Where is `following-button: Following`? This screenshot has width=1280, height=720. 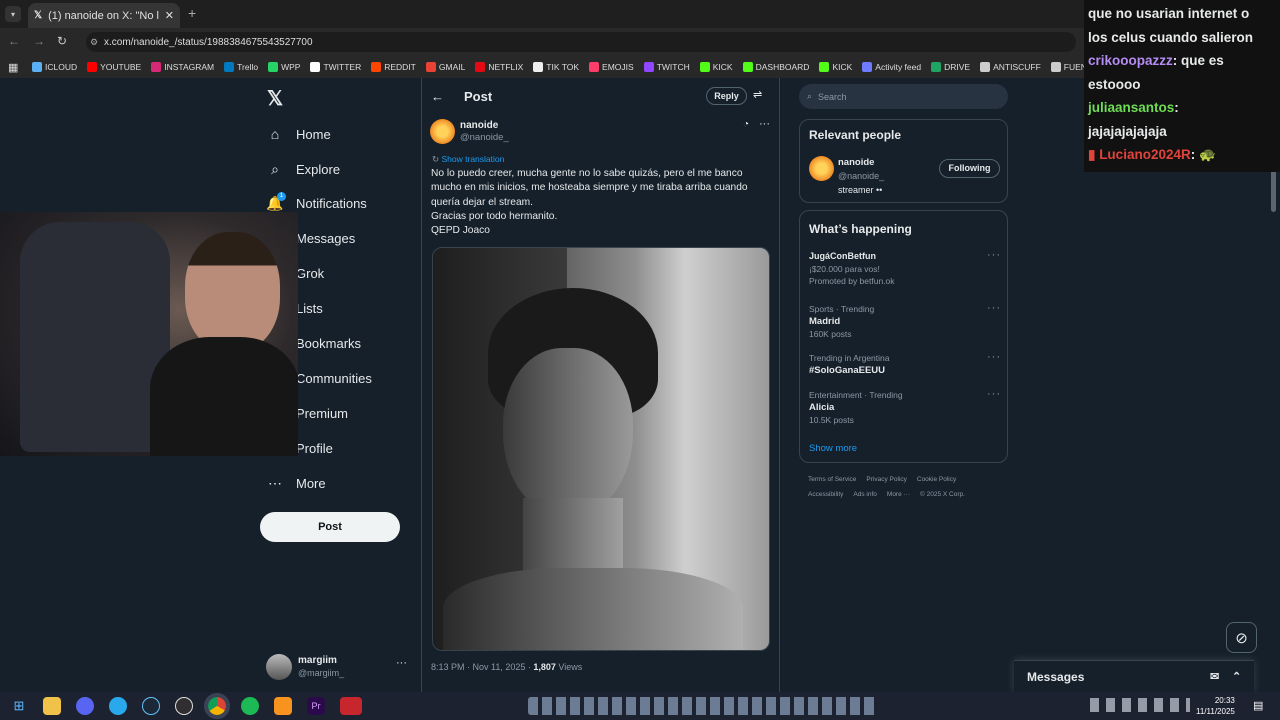 following-button: Following is located at coordinates (969, 168).